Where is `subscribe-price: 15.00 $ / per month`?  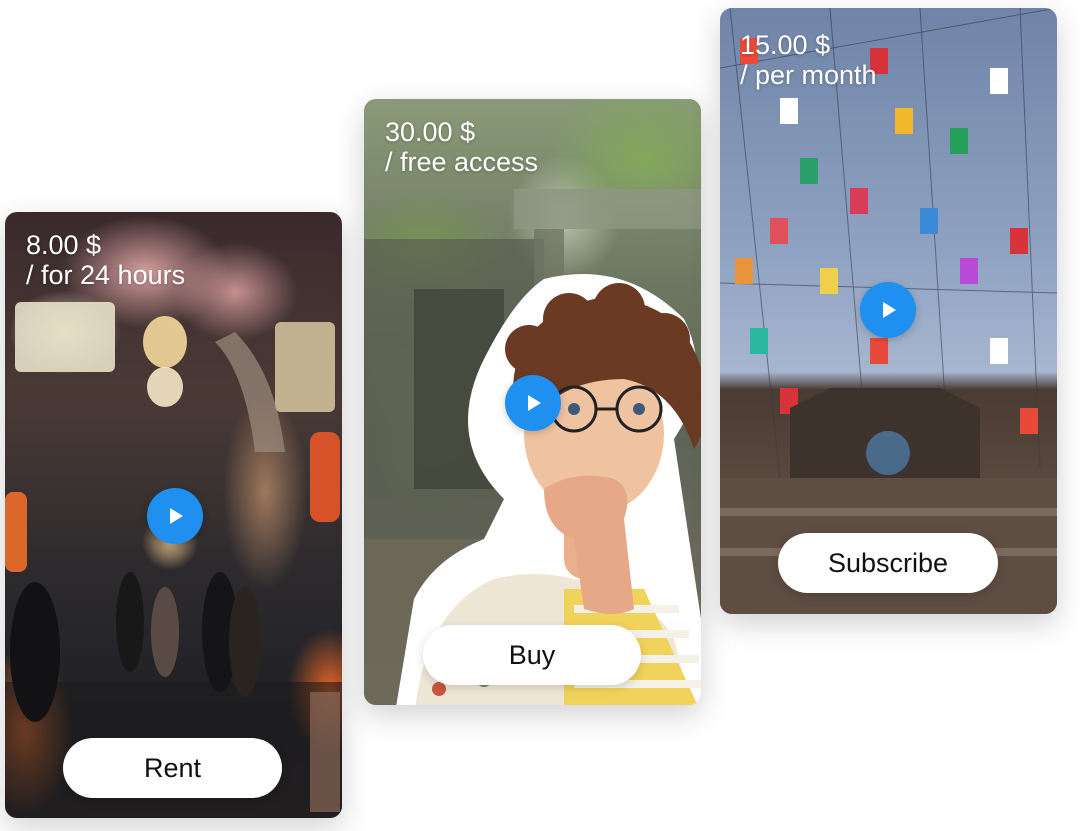 subscribe-price: 15.00 $ / per month is located at coordinates (808, 60).